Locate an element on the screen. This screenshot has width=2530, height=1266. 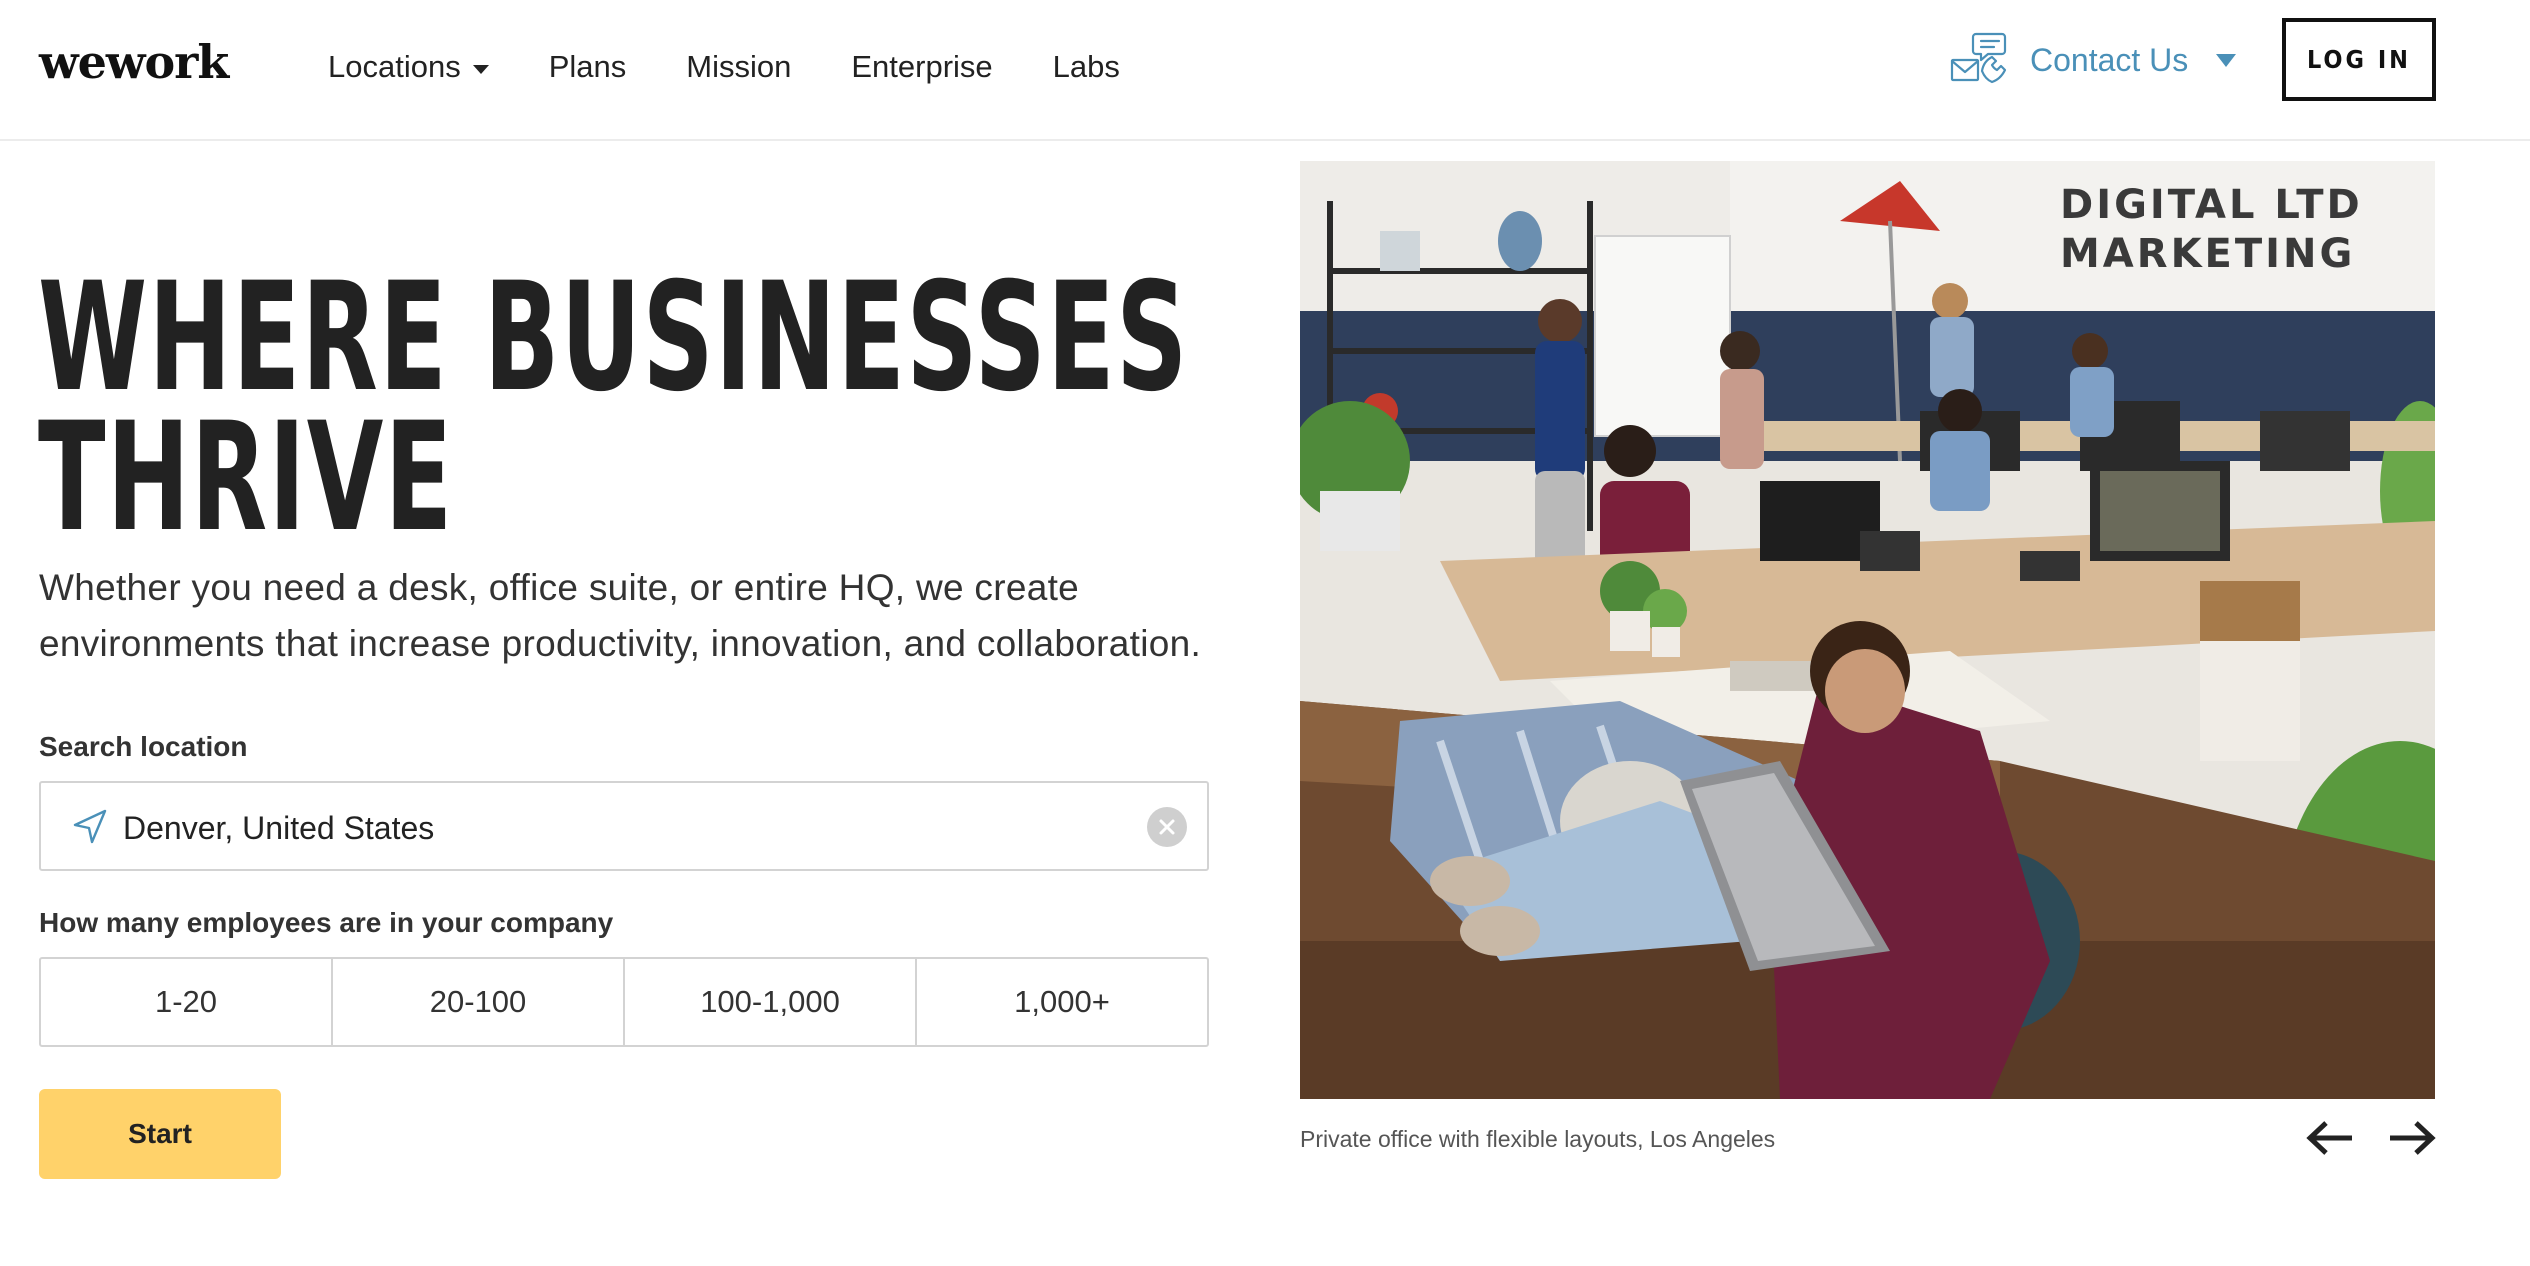
headline-line-2: THRIVE is located at coordinates (246, 478).